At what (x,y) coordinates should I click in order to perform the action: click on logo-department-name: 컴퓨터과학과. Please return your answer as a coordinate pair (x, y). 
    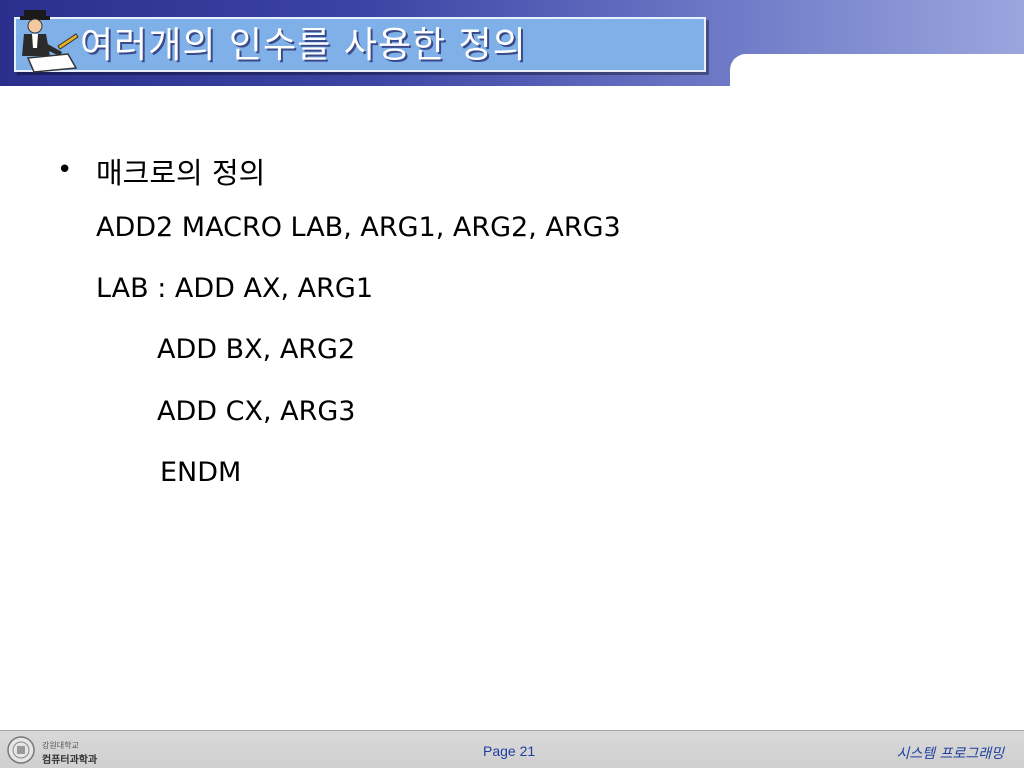
    Looking at the image, I should click on (70, 760).